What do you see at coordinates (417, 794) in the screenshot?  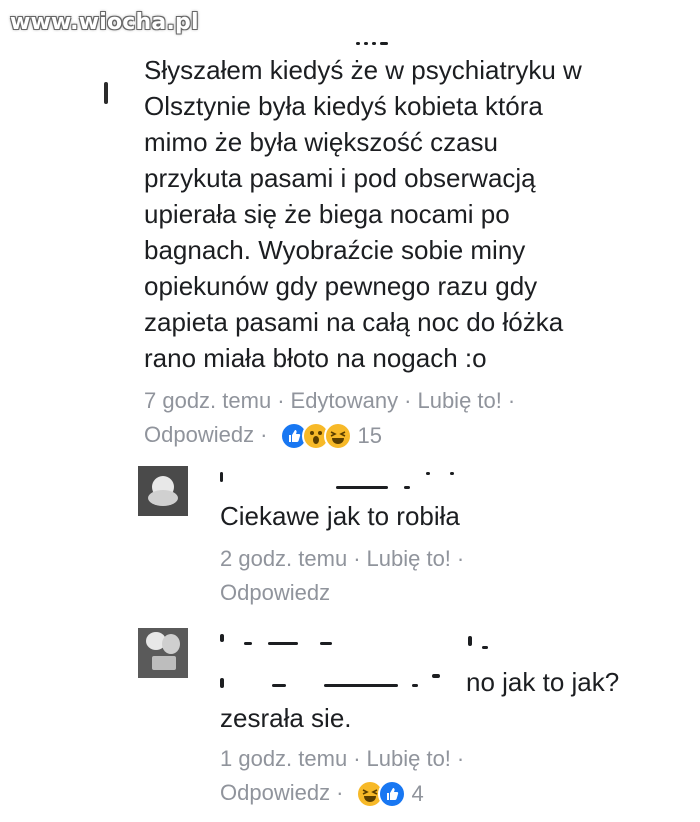 I see `reaction-count: 4` at bounding box center [417, 794].